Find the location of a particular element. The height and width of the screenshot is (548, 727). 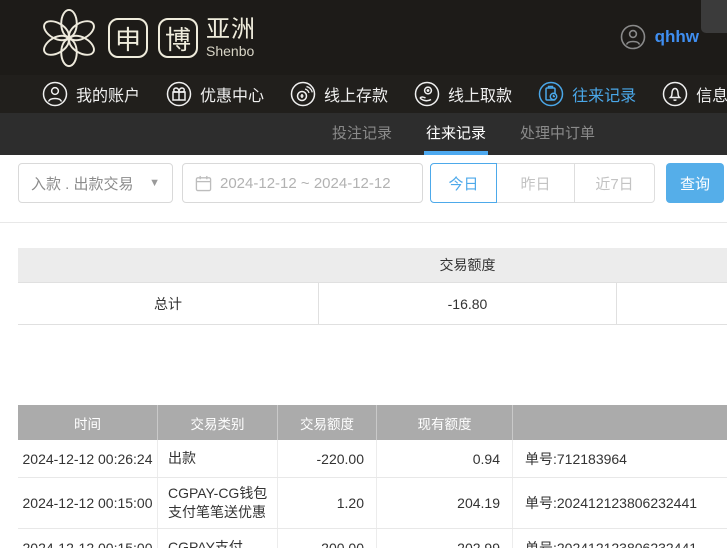

calendar-icon is located at coordinates (203, 183).